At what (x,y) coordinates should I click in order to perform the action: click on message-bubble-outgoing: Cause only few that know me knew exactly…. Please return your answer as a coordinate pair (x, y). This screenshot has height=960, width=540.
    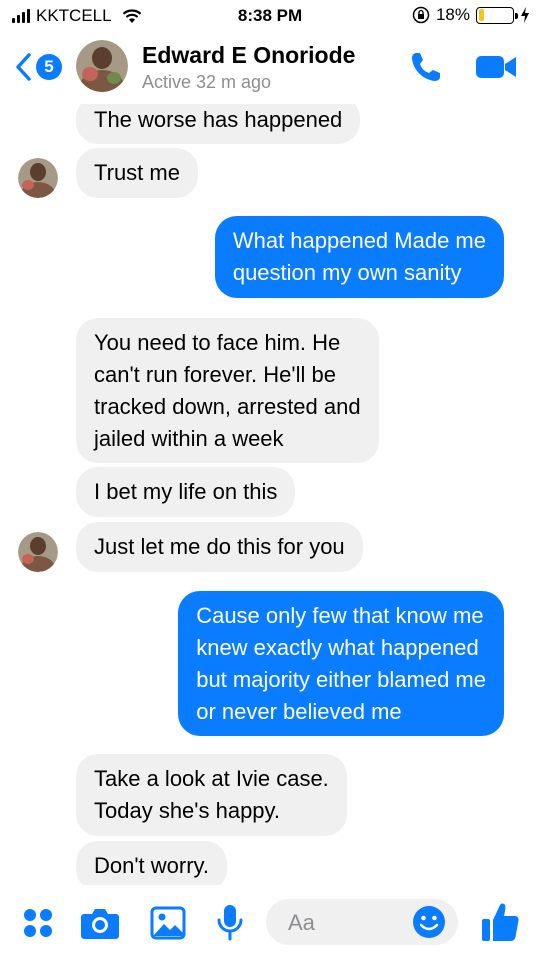
    Looking at the image, I should click on (341, 663).